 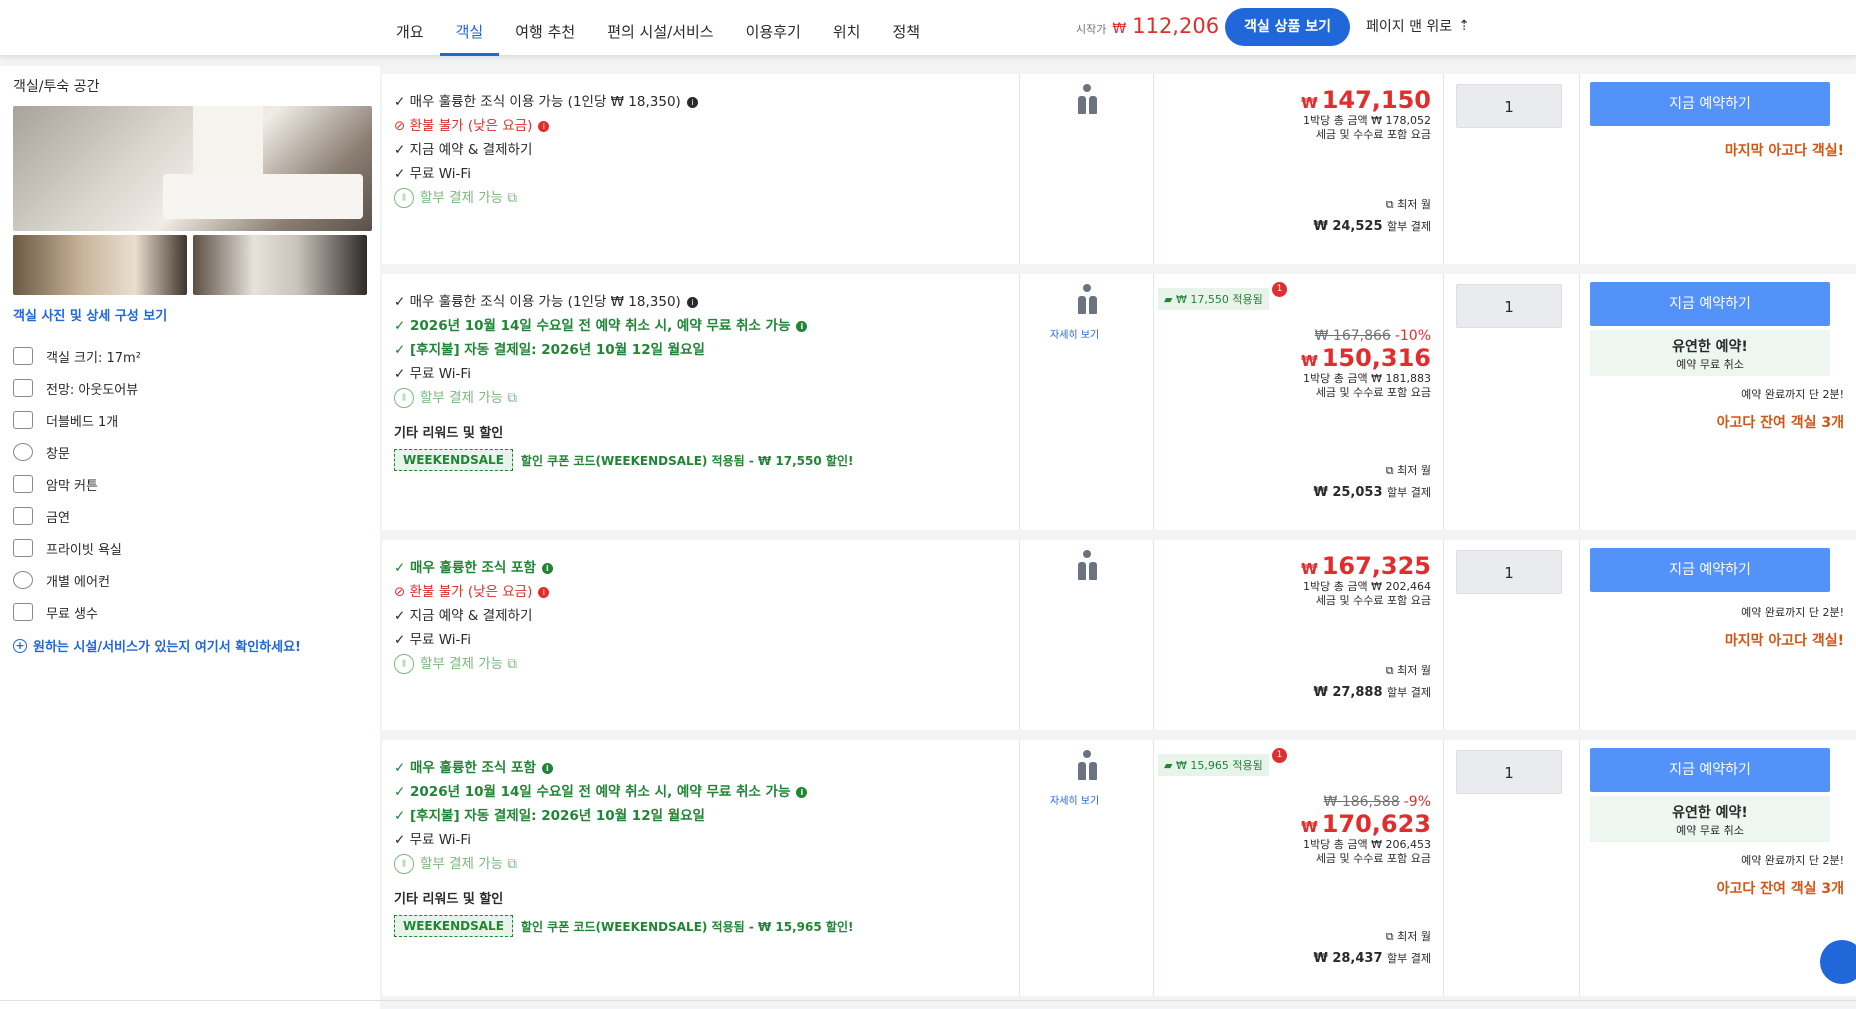 What do you see at coordinates (1366, 336) in the screenshot?
I see `original-price: ₩ 167,866 -10%` at bounding box center [1366, 336].